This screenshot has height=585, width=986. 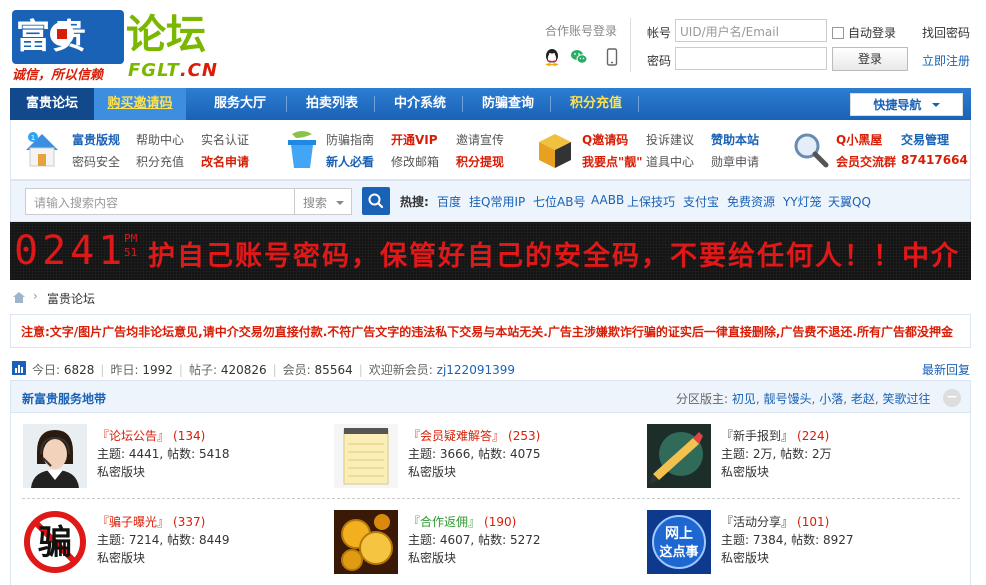 I want to click on subnav-change-email: 修改邮箱, so click(x=415, y=161).